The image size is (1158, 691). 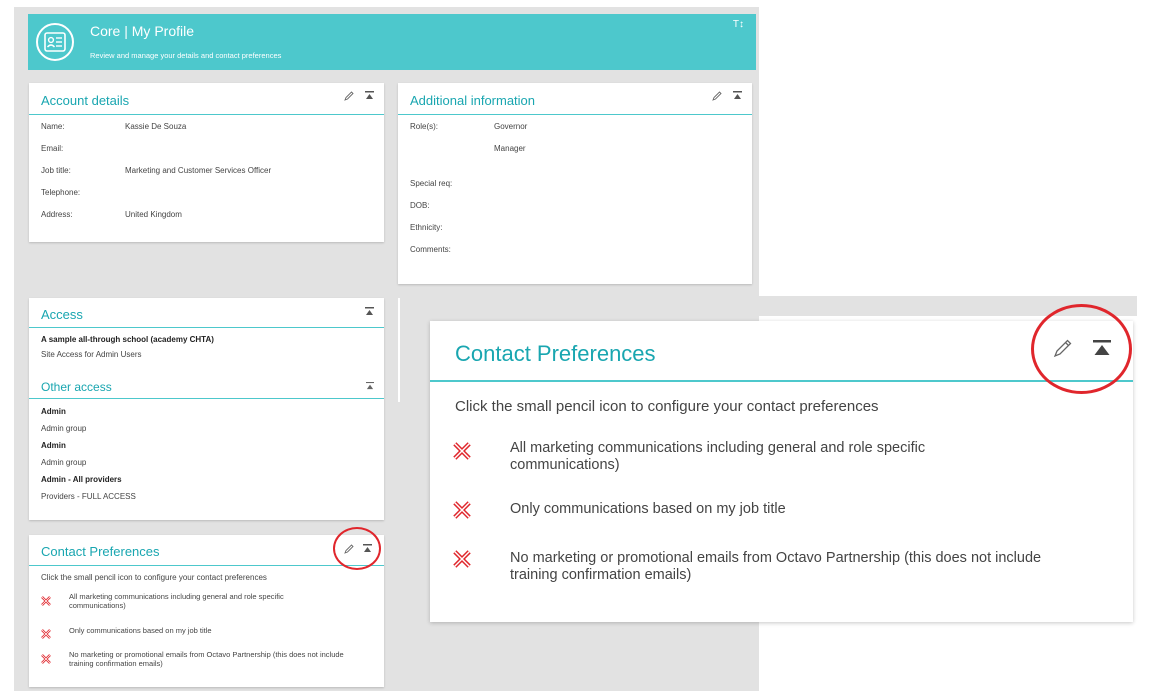 What do you see at coordinates (81, 479) in the screenshot?
I see `access-entry-name: Admin - All providers` at bounding box center [81, 479].